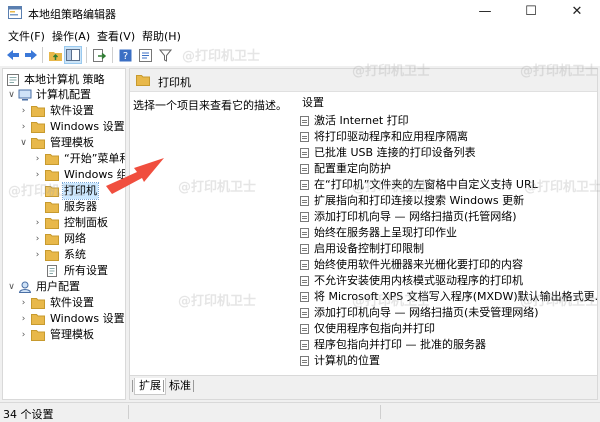 The image size is (600, 422). Describe the element at coordinates (116, 36) in the screenshot. I see `menu-view: 查看(V)` at that location.